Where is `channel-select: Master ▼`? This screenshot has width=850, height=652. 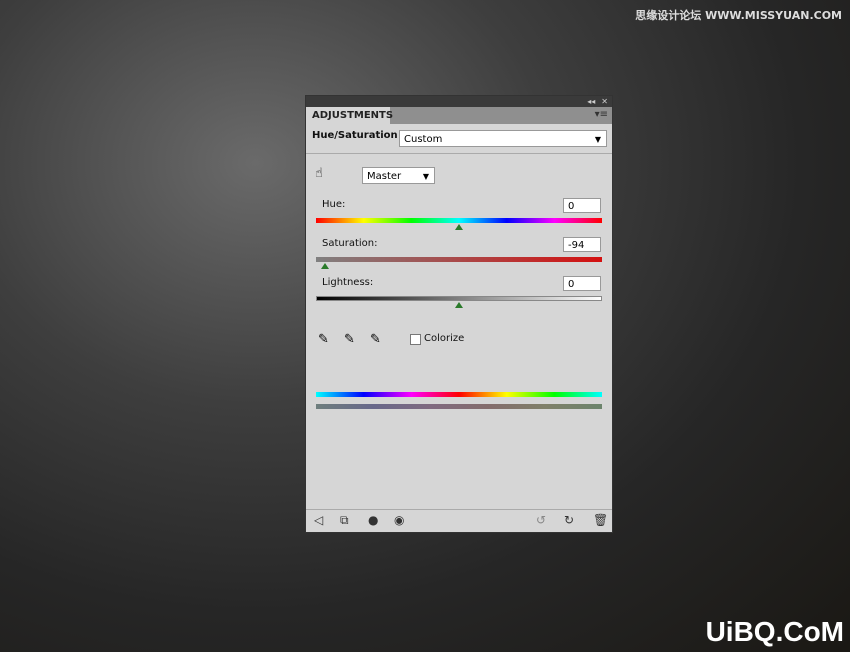 channel-select: Master ▼ is located at coordinates (398, 175).